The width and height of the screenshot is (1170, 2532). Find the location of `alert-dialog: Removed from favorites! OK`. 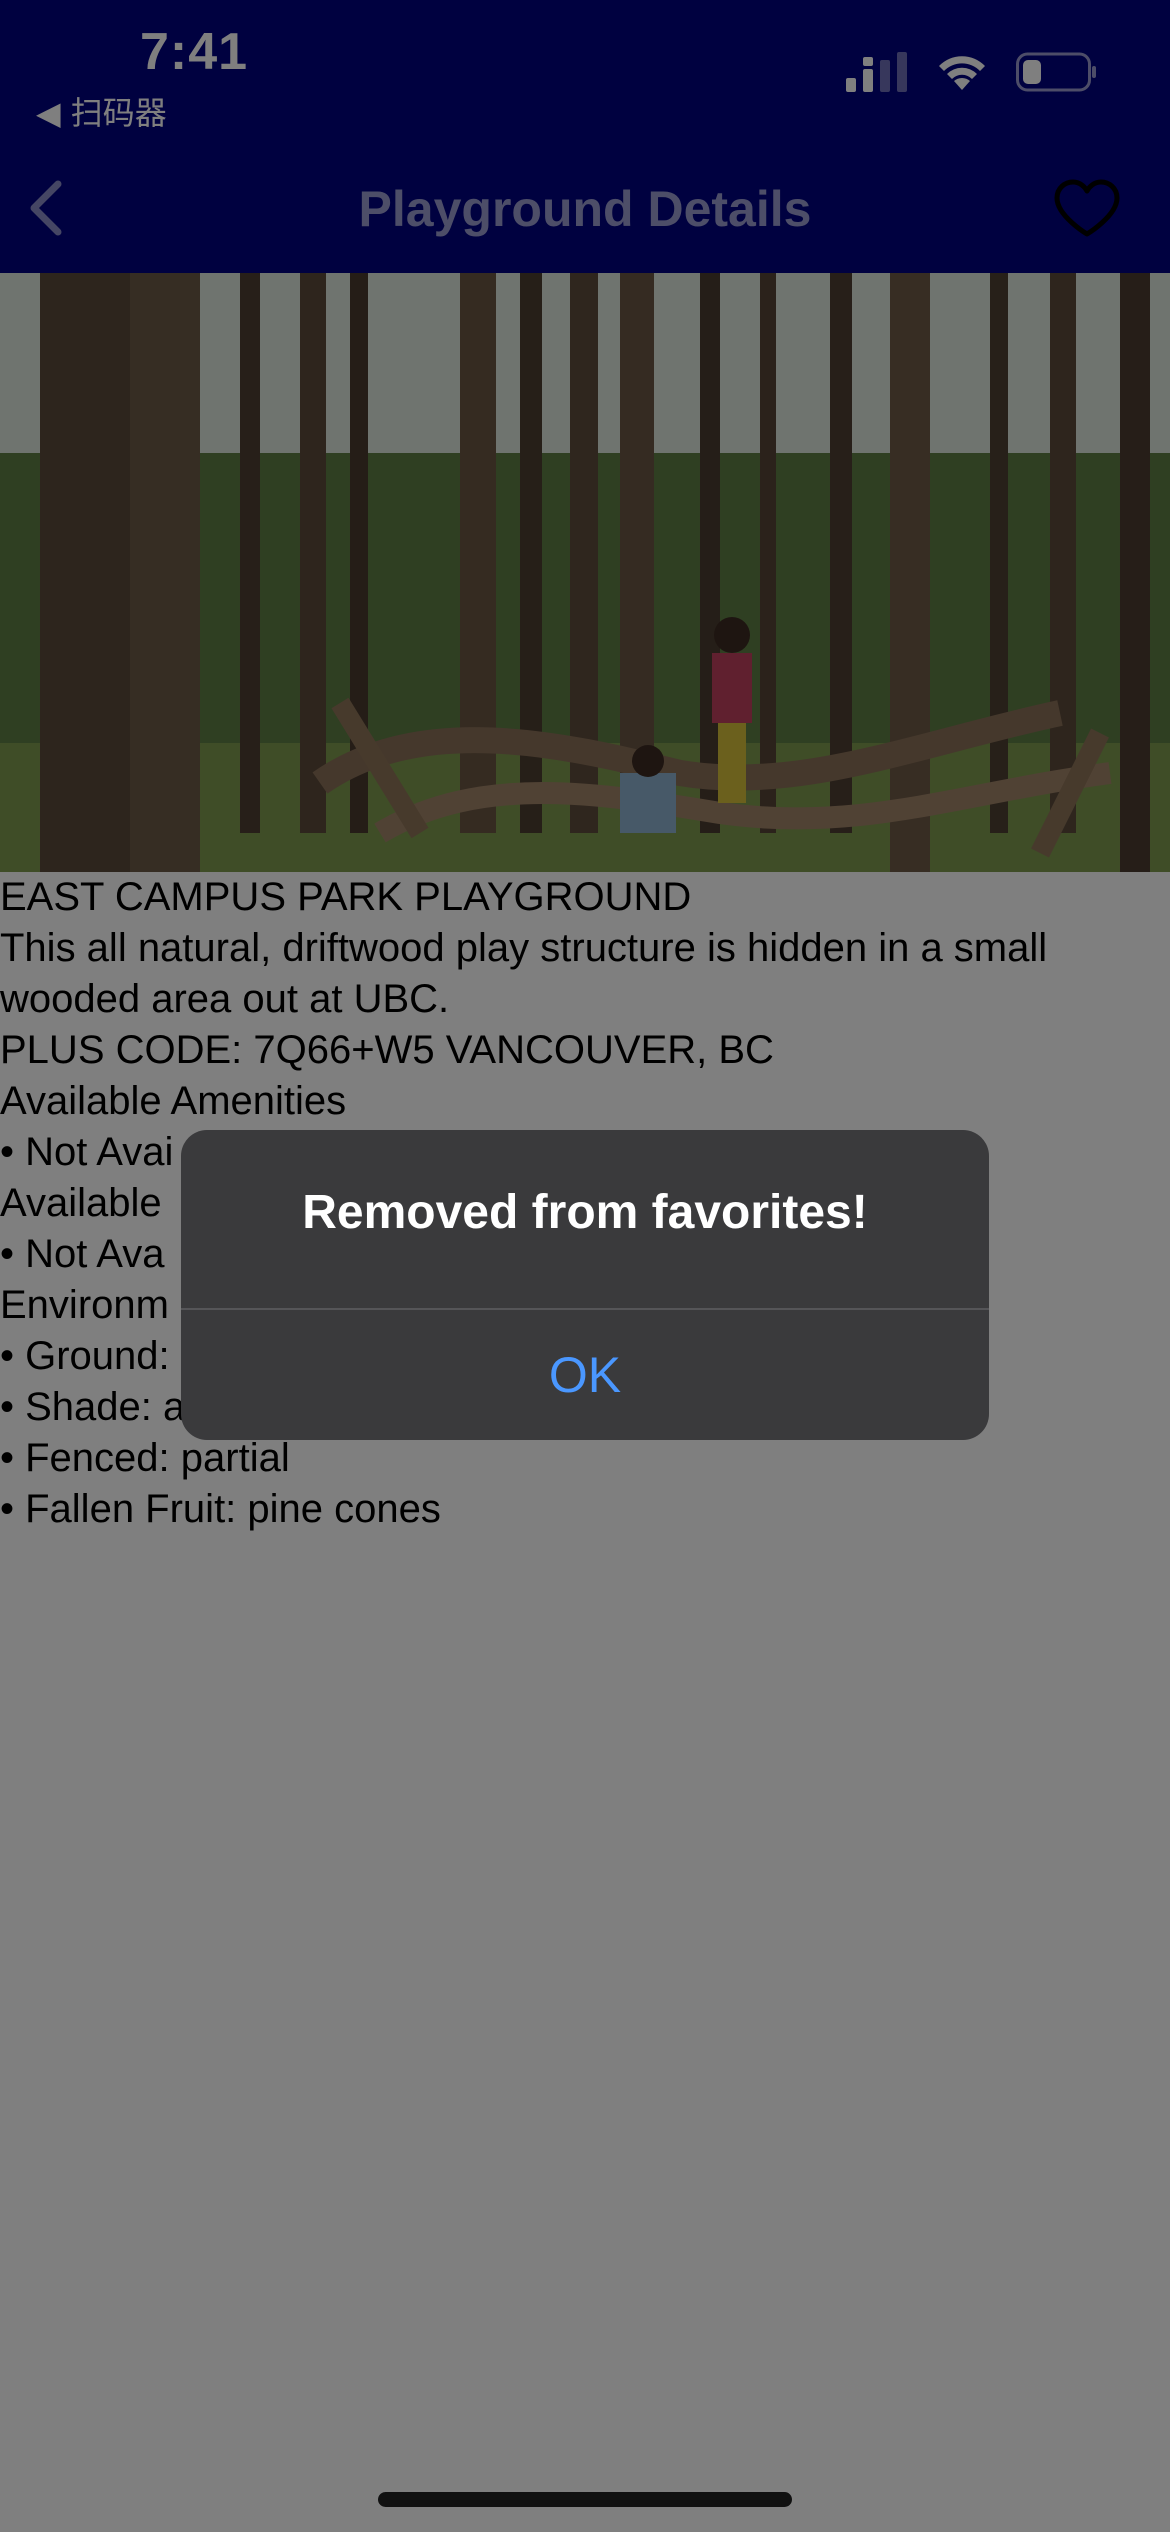

alert-dialog: Removed from favorites! OK is located at coordinates (585, 1285).